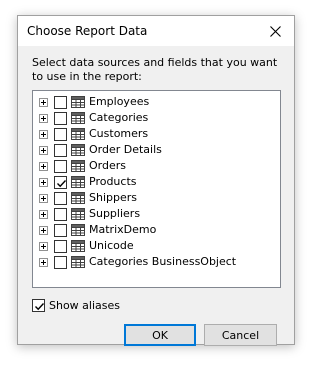  I want to click on tree-item-label: Customers, so click(119, 133).